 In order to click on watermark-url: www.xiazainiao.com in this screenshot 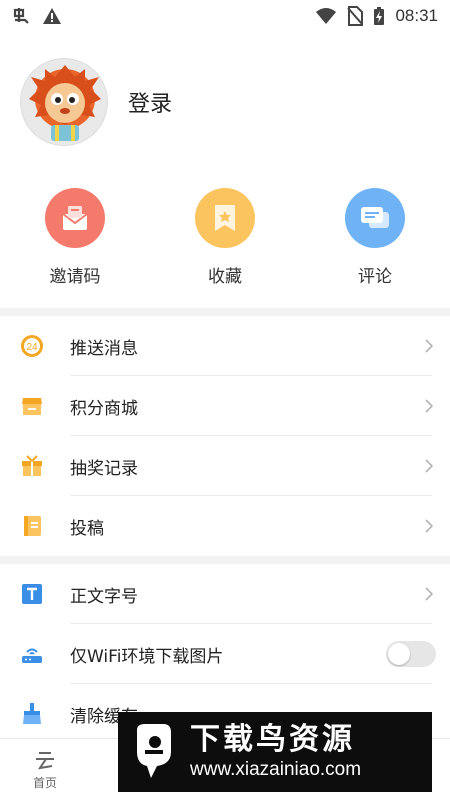, I will do `click(276, 769)`.